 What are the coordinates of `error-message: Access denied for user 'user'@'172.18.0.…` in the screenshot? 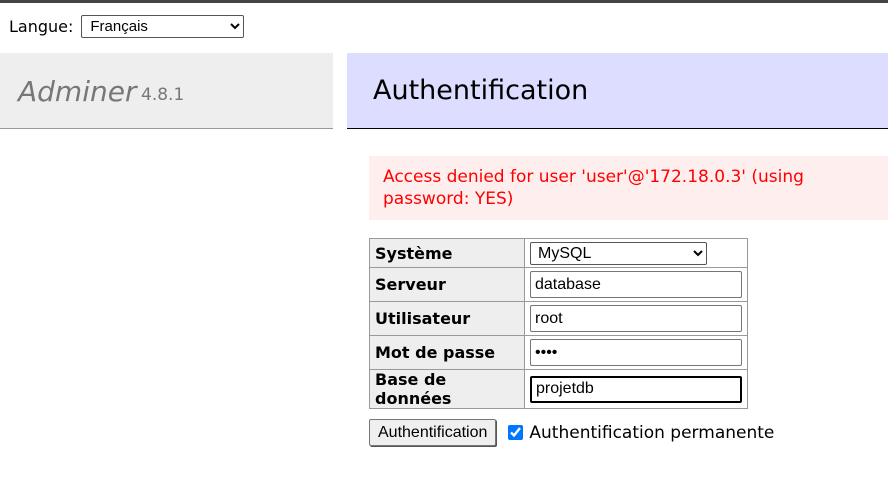 It's located at (628, 188).